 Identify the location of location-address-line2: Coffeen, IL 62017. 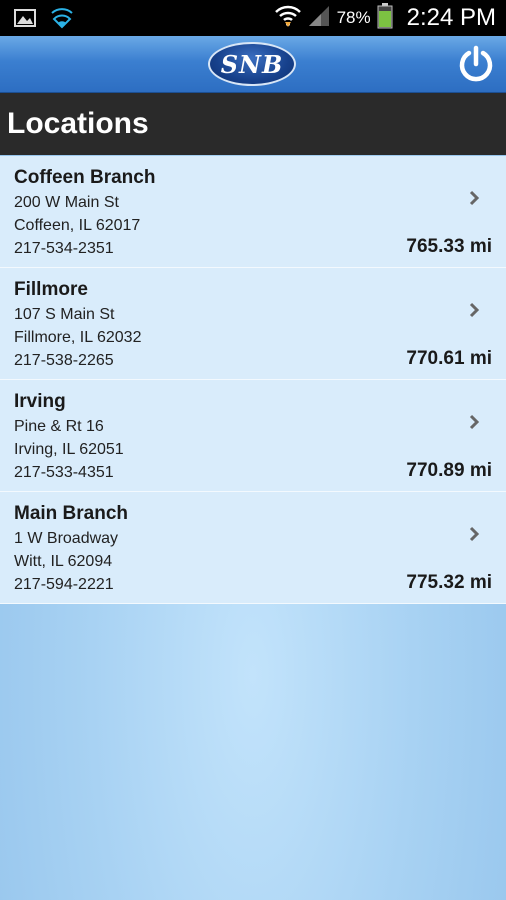
(77, 225).